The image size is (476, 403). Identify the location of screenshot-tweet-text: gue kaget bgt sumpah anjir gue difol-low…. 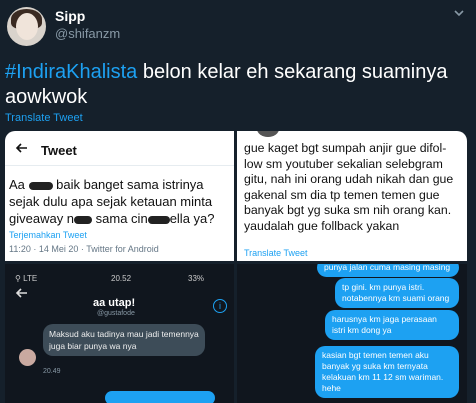
(349, 187).